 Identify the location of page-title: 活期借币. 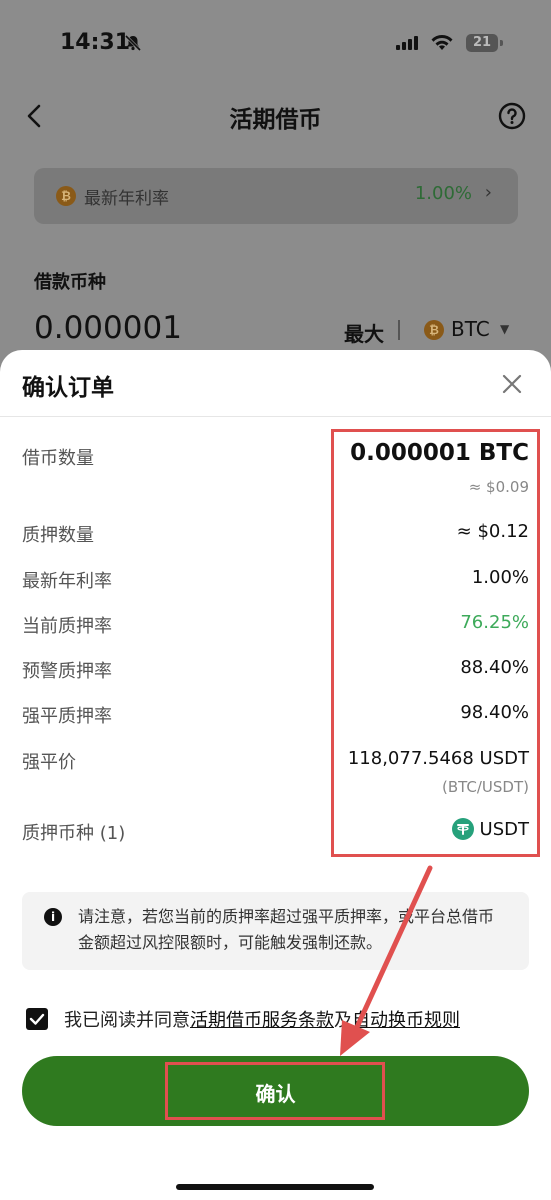
(275, 120).